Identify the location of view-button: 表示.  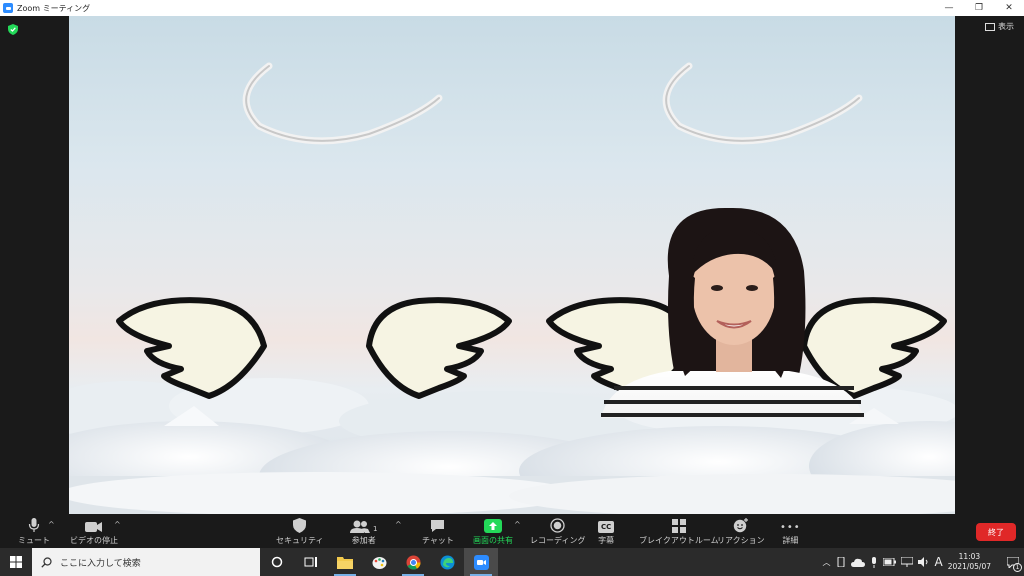
(999, 26).